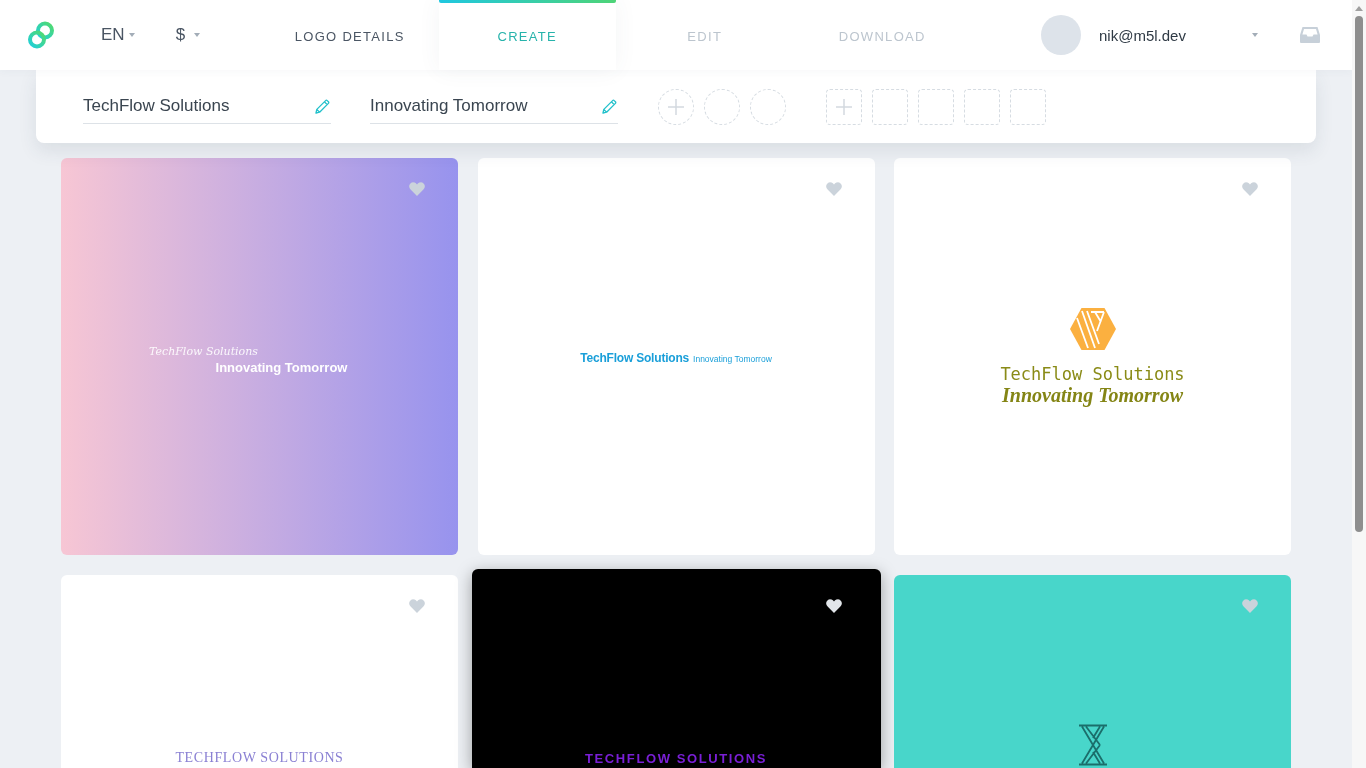 The width and height of the screenshot is (1366, 768). I want to click on heart-icon, so click(833, 606).